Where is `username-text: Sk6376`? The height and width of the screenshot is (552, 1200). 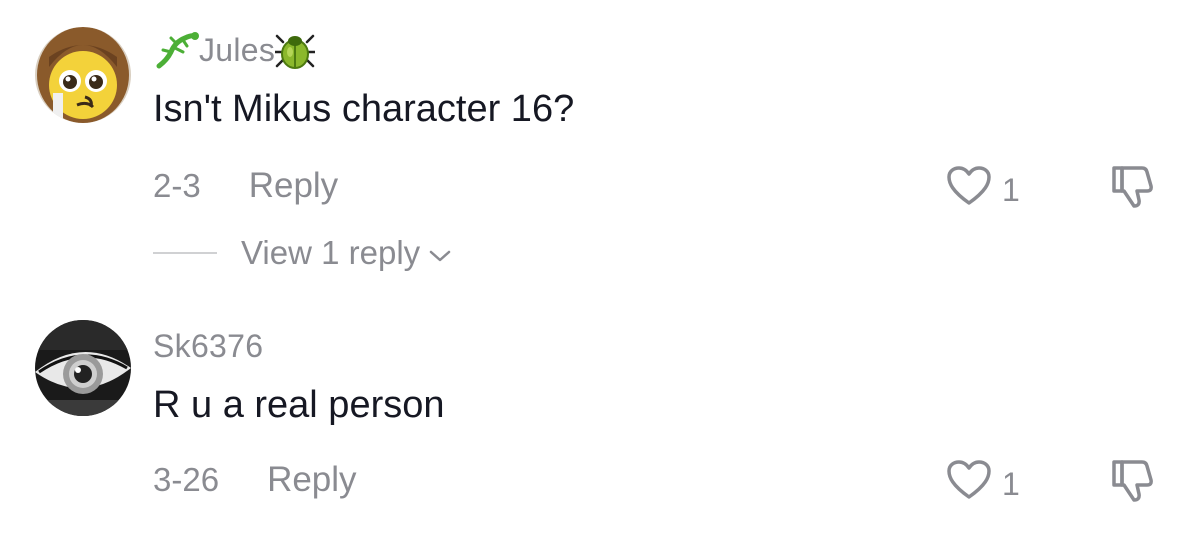
username-text: Sk6376 is located at coordinates (208, 346).